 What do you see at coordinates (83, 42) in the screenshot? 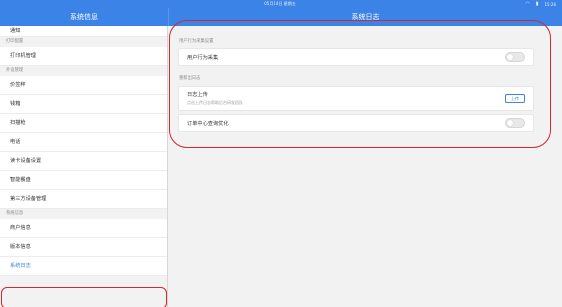
I see `sidebar-section-header: 打印配置` at bounding box center [83, 42].